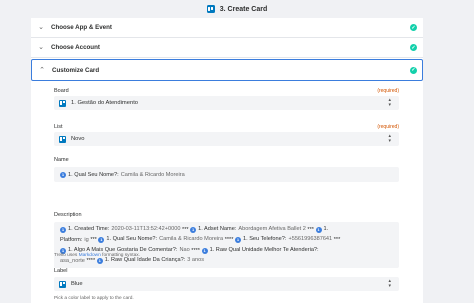 This screenshot has width=474, height=303. What do you see at coordinates (227, 28) in the screenshot?
I see `section-choose-app-event: ⌄ Choose App & Event ✓` at bounding box center [227, 28].